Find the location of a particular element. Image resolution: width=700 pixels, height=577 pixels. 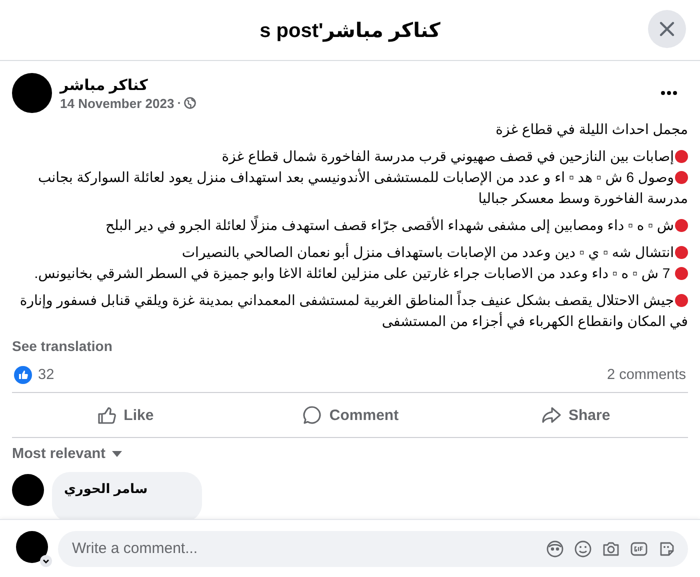

sort-dropdown: Most relevant is located at coordinates (59, 454).